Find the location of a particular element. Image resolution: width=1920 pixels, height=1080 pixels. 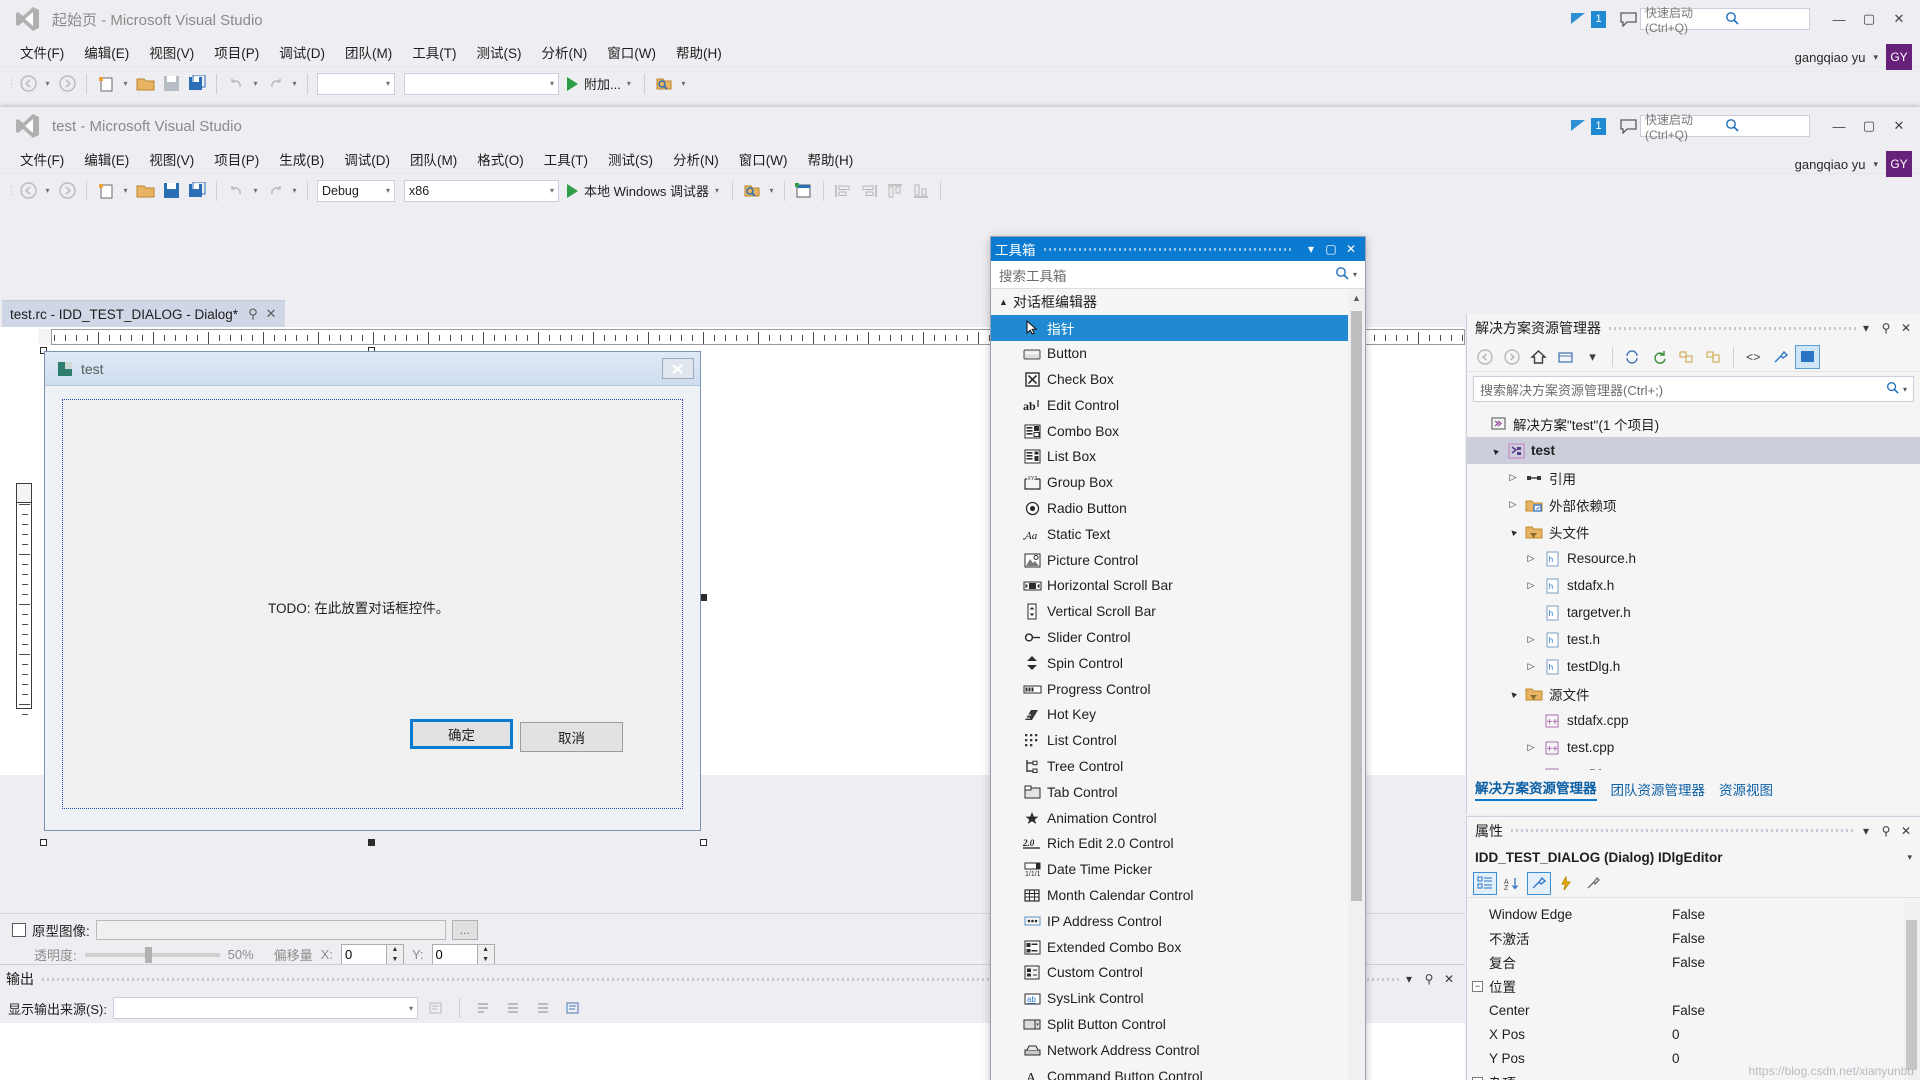

front-menu-7: 格式(O) is located at coordinates (500, 159).